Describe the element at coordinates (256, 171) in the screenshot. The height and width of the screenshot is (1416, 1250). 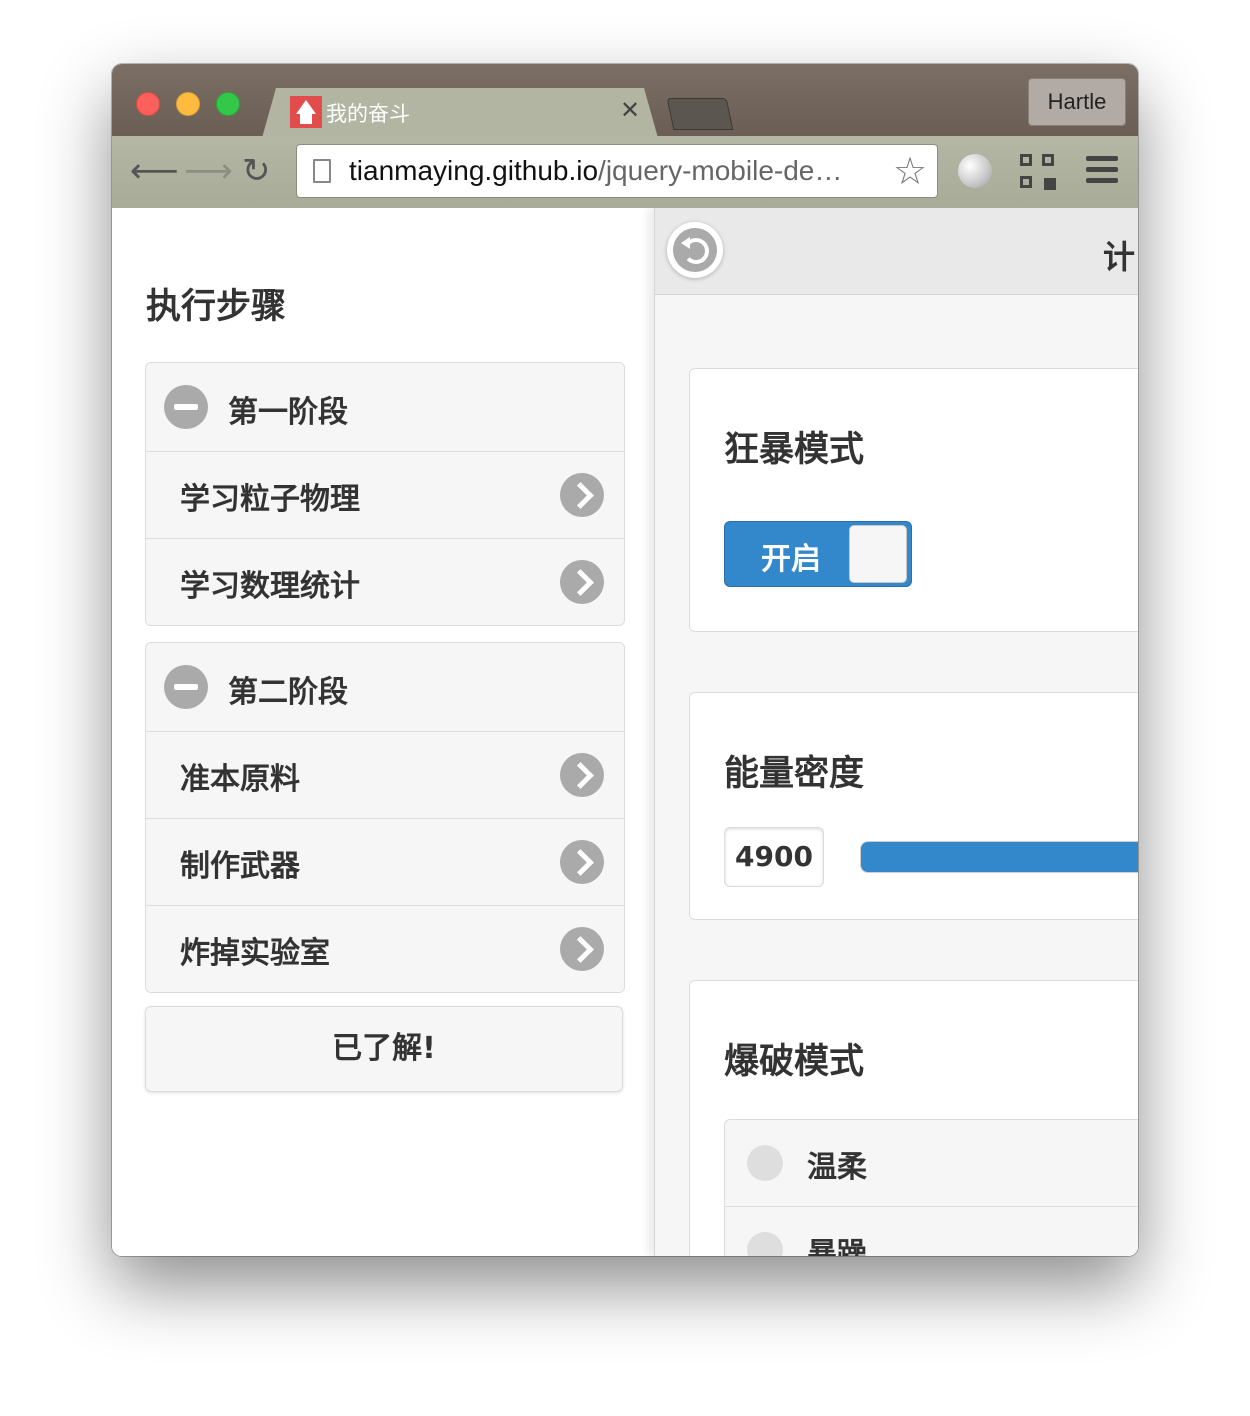
I see `reload-icon: ↻` at that location.